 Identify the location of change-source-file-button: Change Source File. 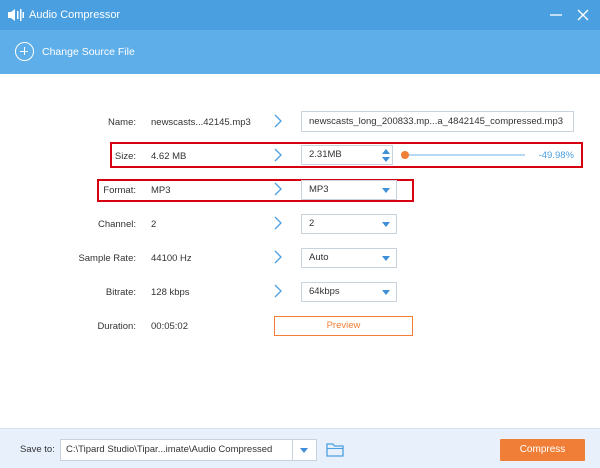
(75, 51).